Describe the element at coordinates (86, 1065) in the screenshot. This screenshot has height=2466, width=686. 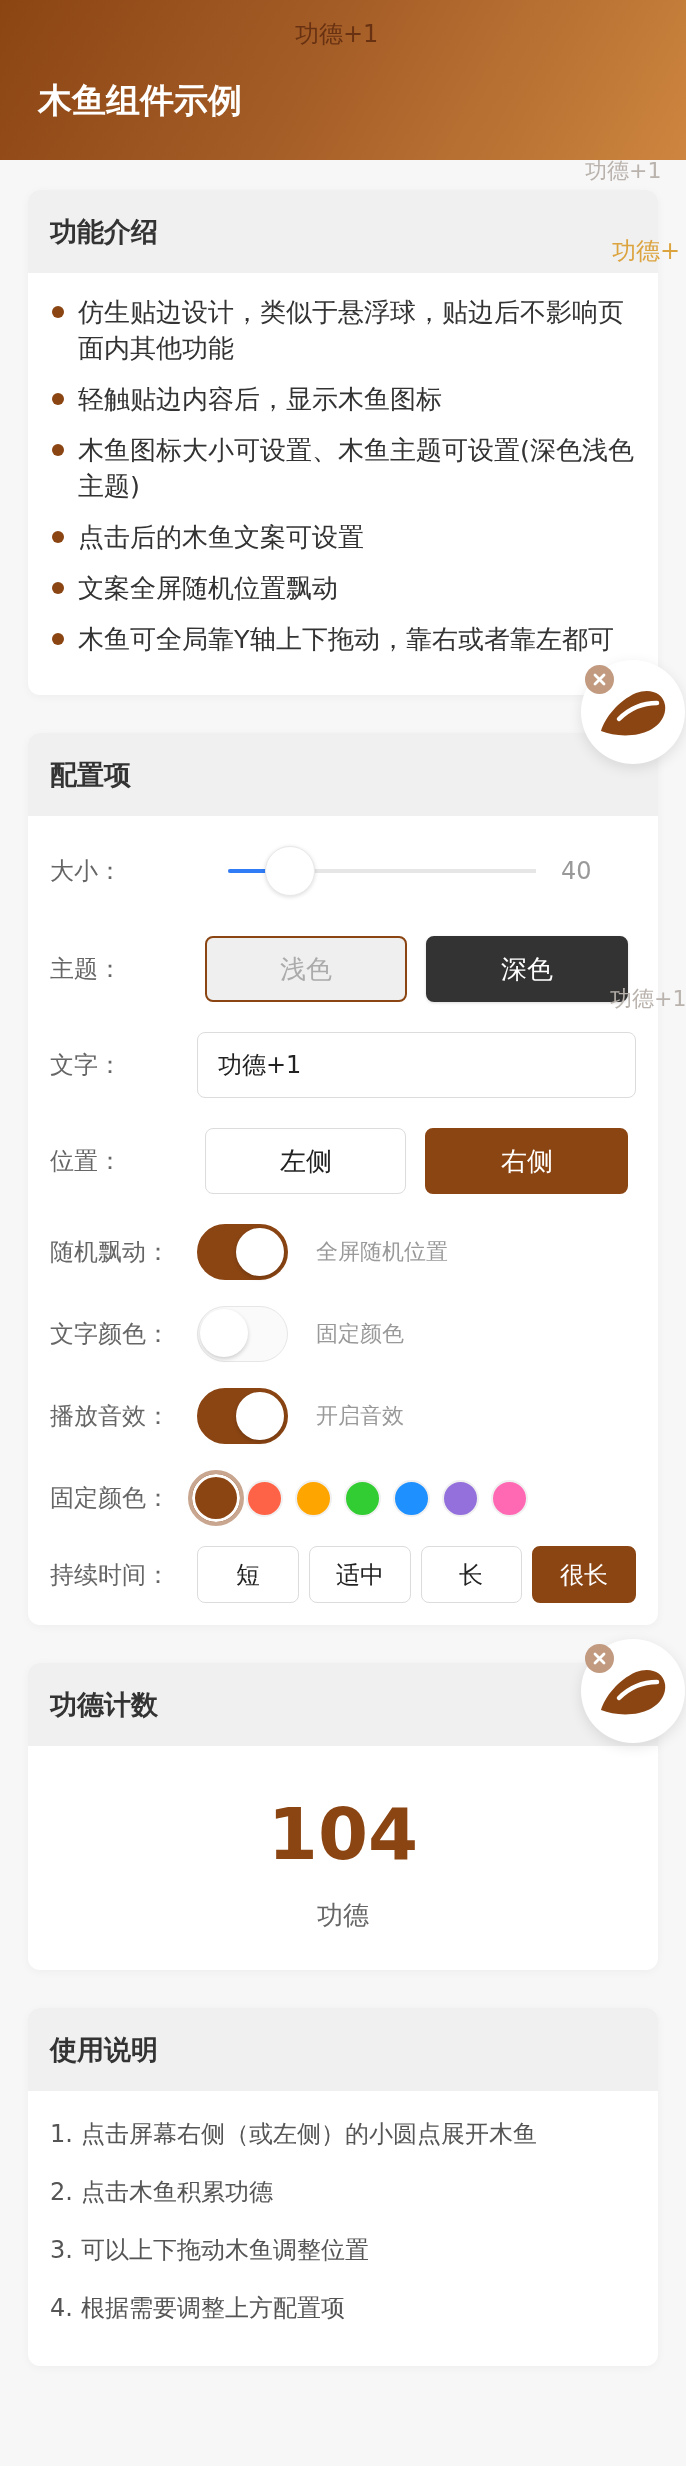
I see `setting-label: 文字：` at that location.